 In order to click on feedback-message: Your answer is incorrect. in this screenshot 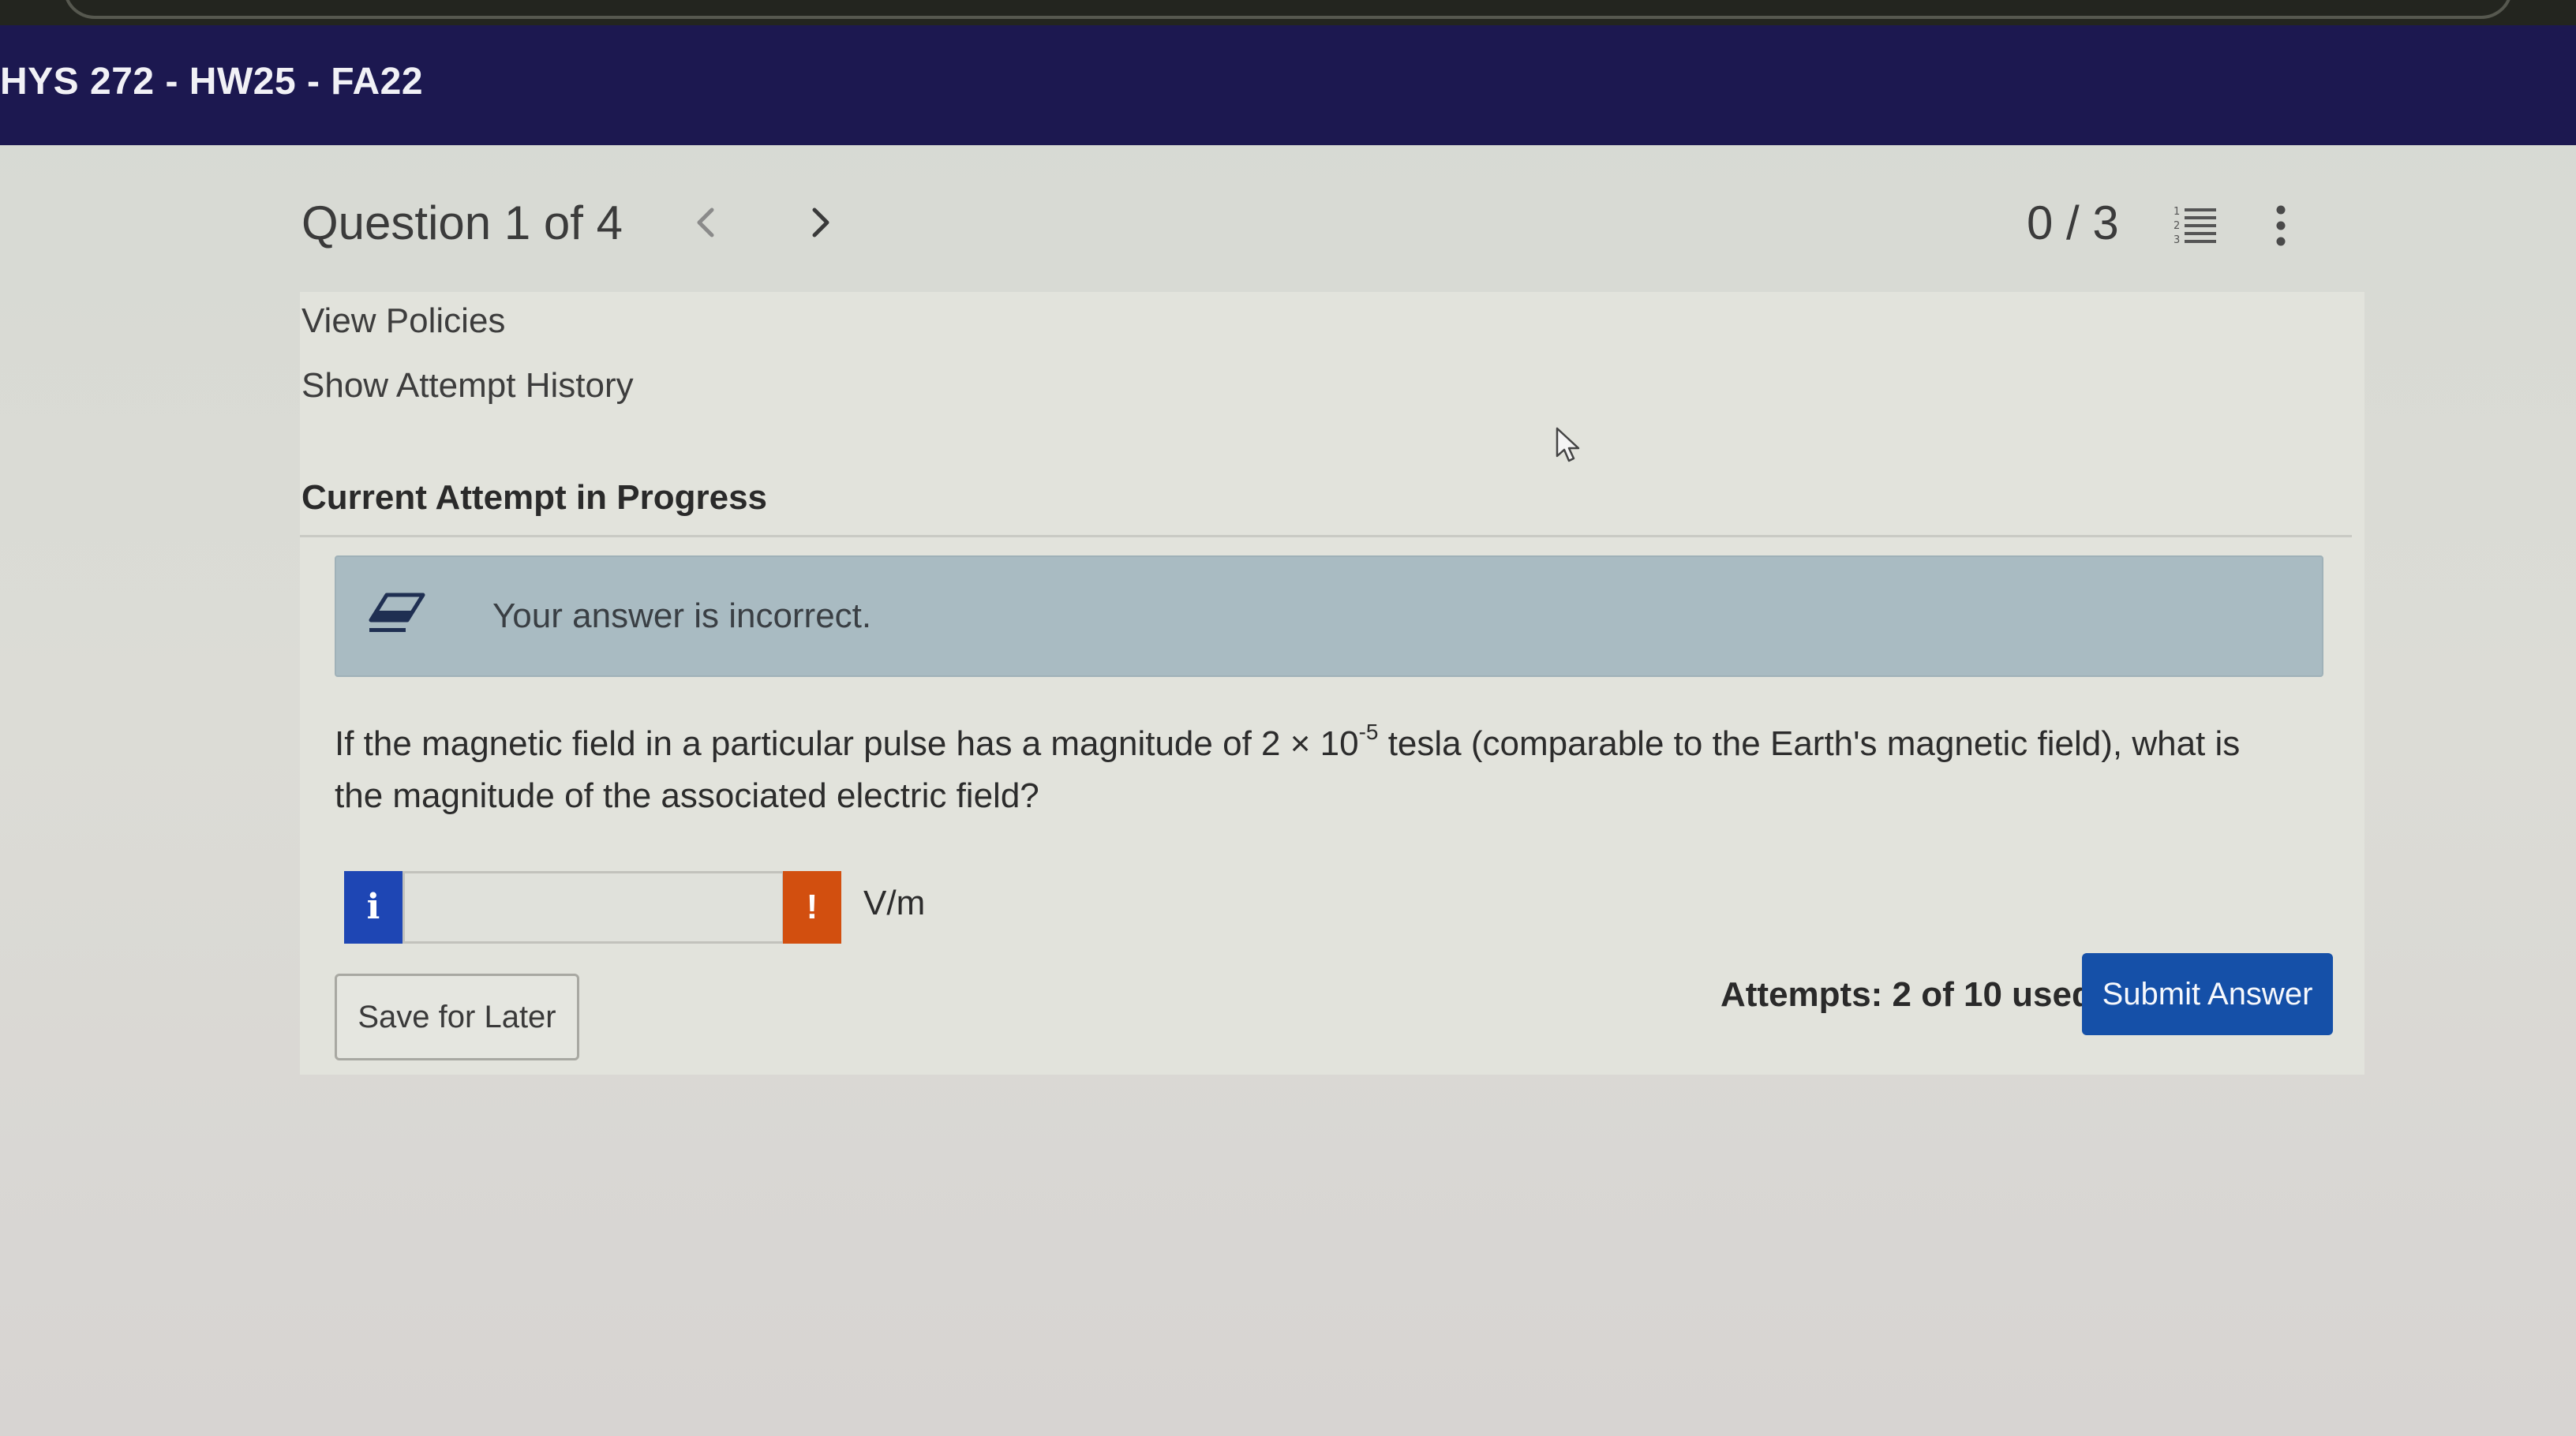, I will do `click(682, 615)`.